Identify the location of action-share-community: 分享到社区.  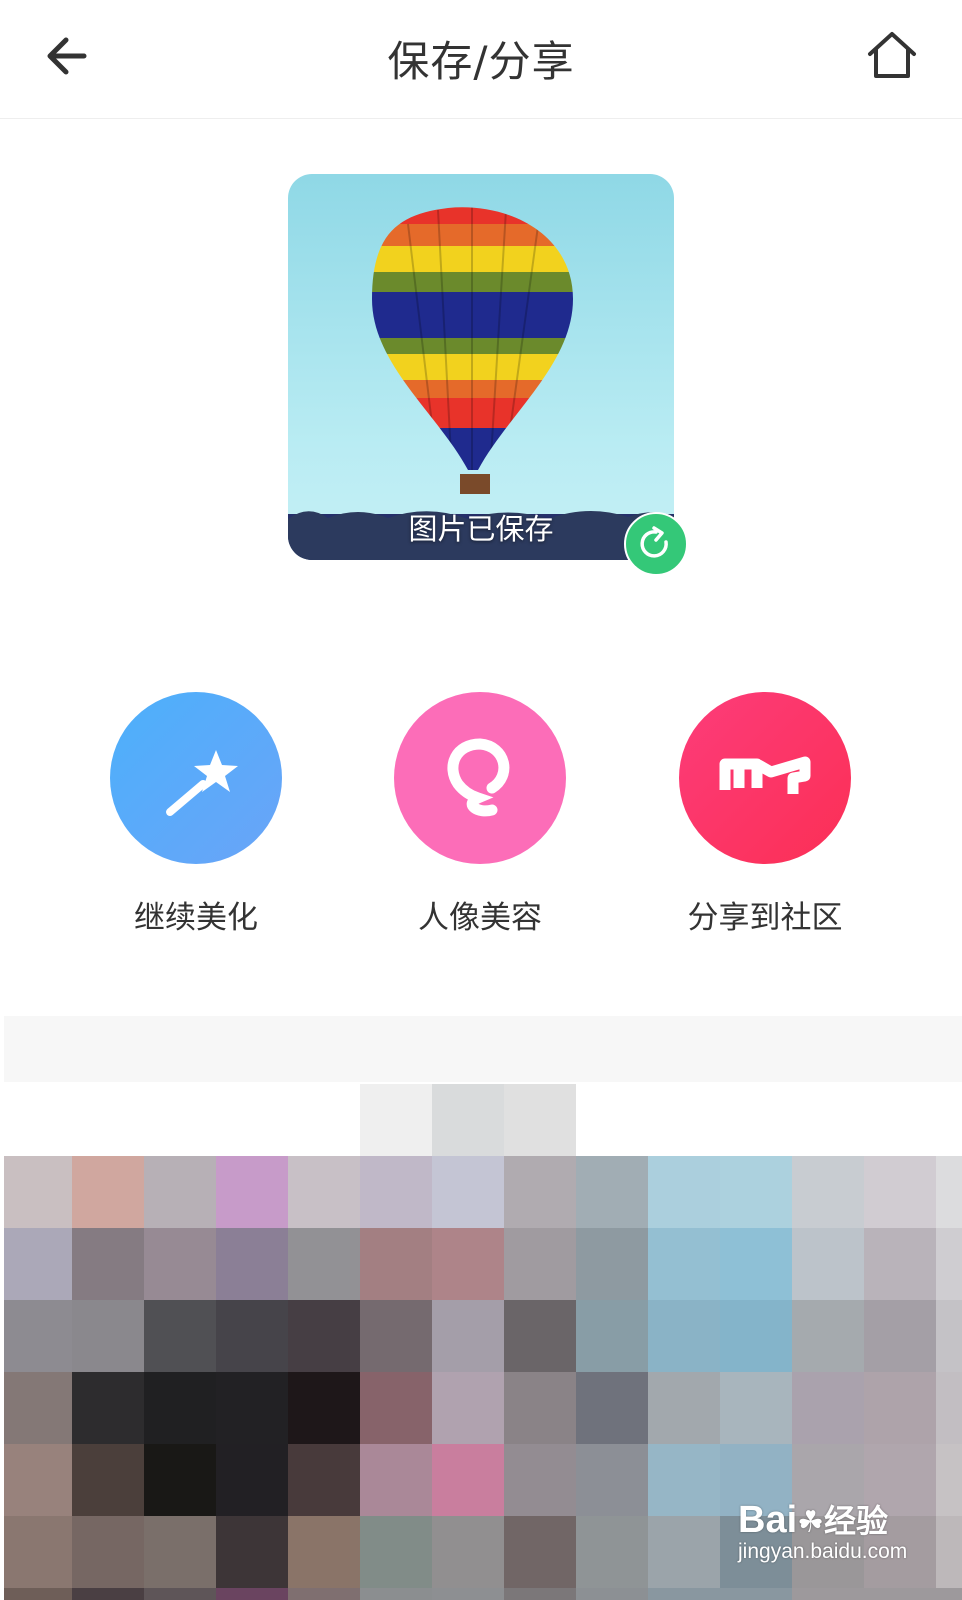
(765, 814).